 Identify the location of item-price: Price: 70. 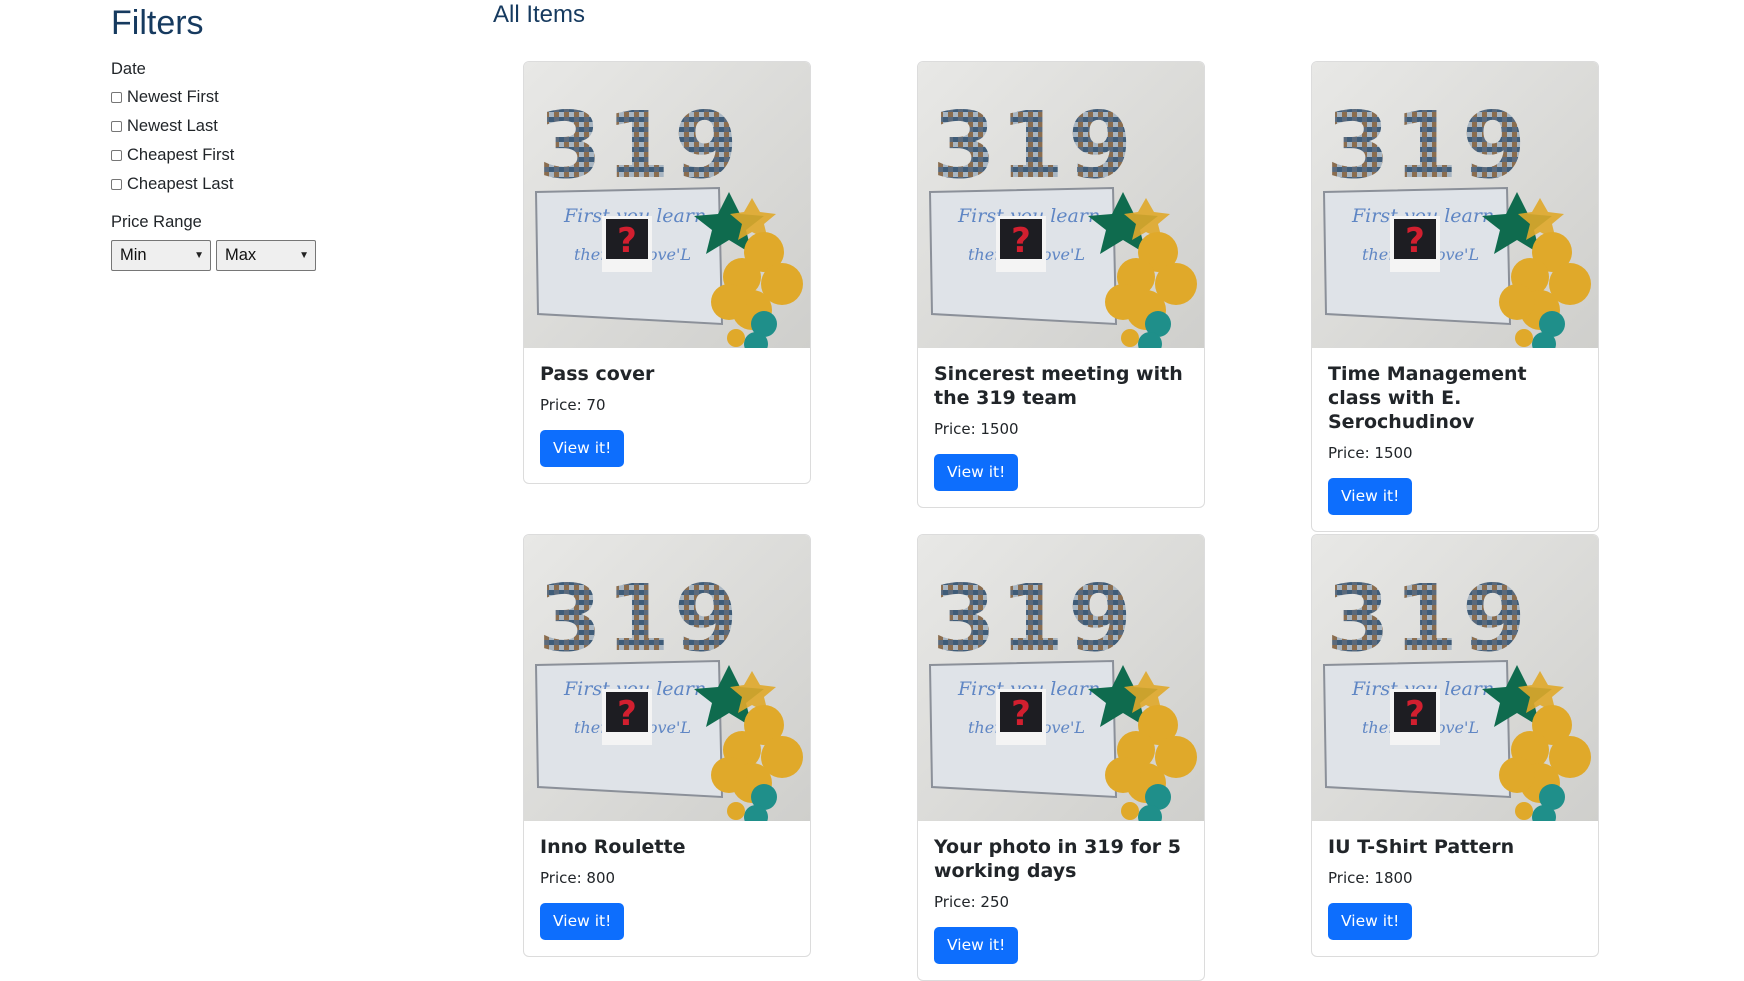
(573, 405).